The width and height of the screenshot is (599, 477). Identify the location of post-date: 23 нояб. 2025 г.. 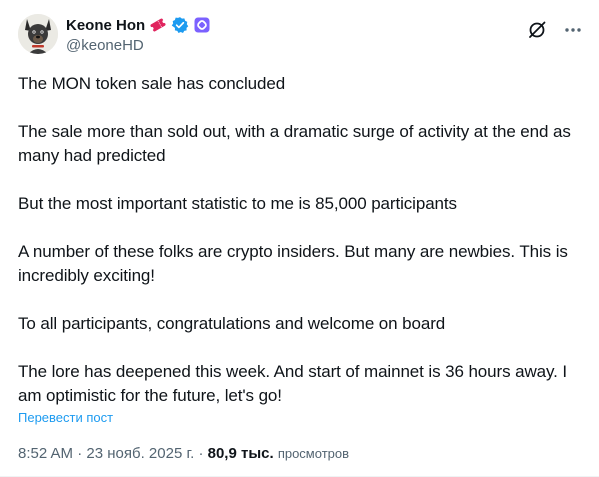
(140, 453).